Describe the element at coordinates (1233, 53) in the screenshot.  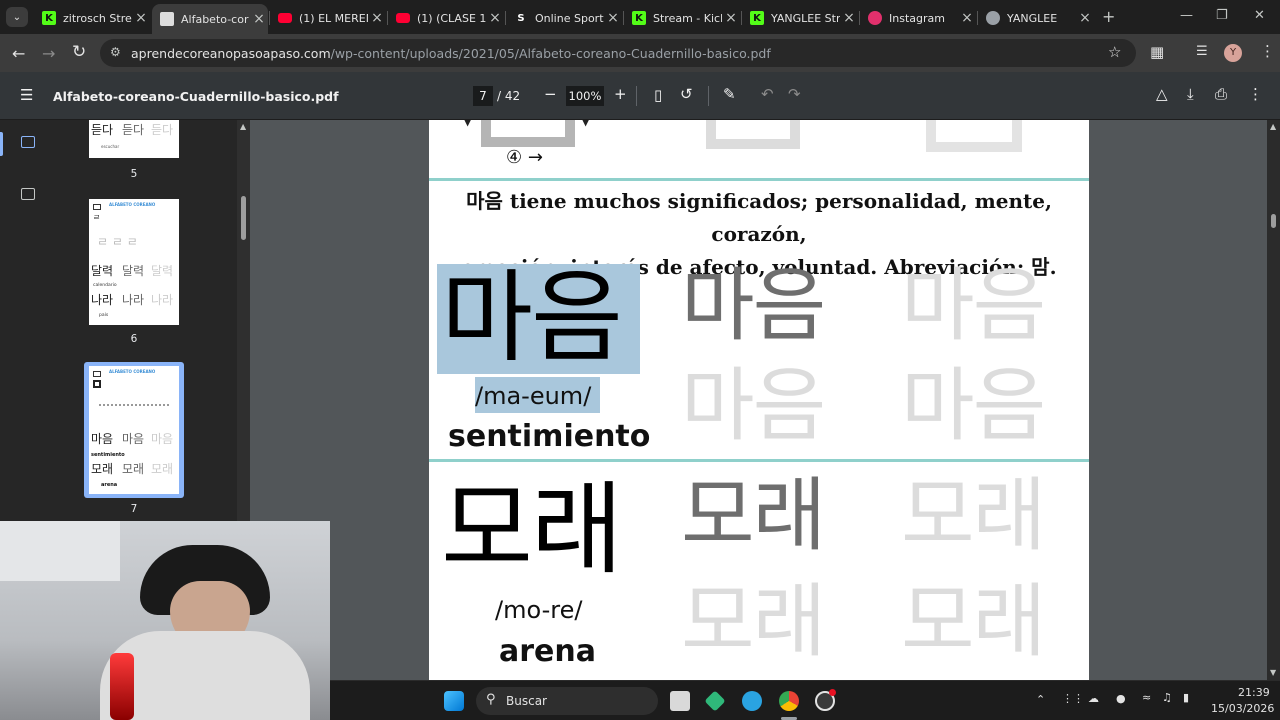
I see `avatar: Y` at that location.